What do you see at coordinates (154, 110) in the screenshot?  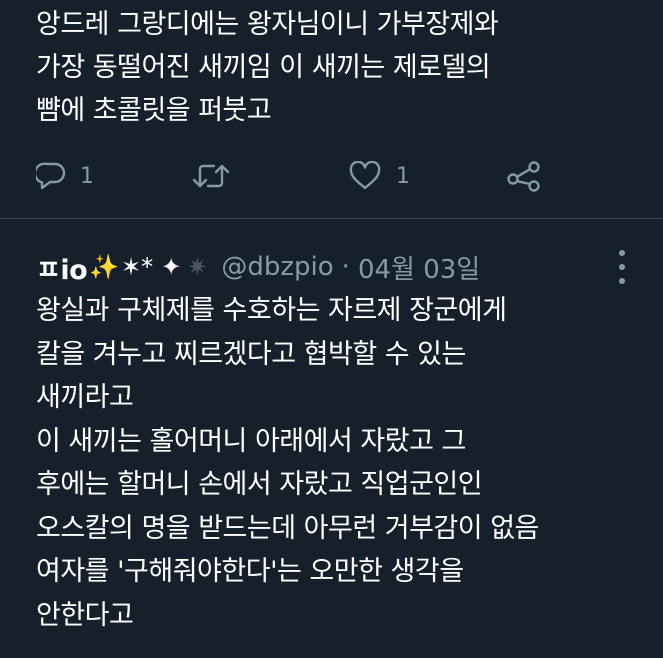 I see `tweet-text-line: 뺨에 초콜릿을 퍼붓고` at bounding box center [154, 110].